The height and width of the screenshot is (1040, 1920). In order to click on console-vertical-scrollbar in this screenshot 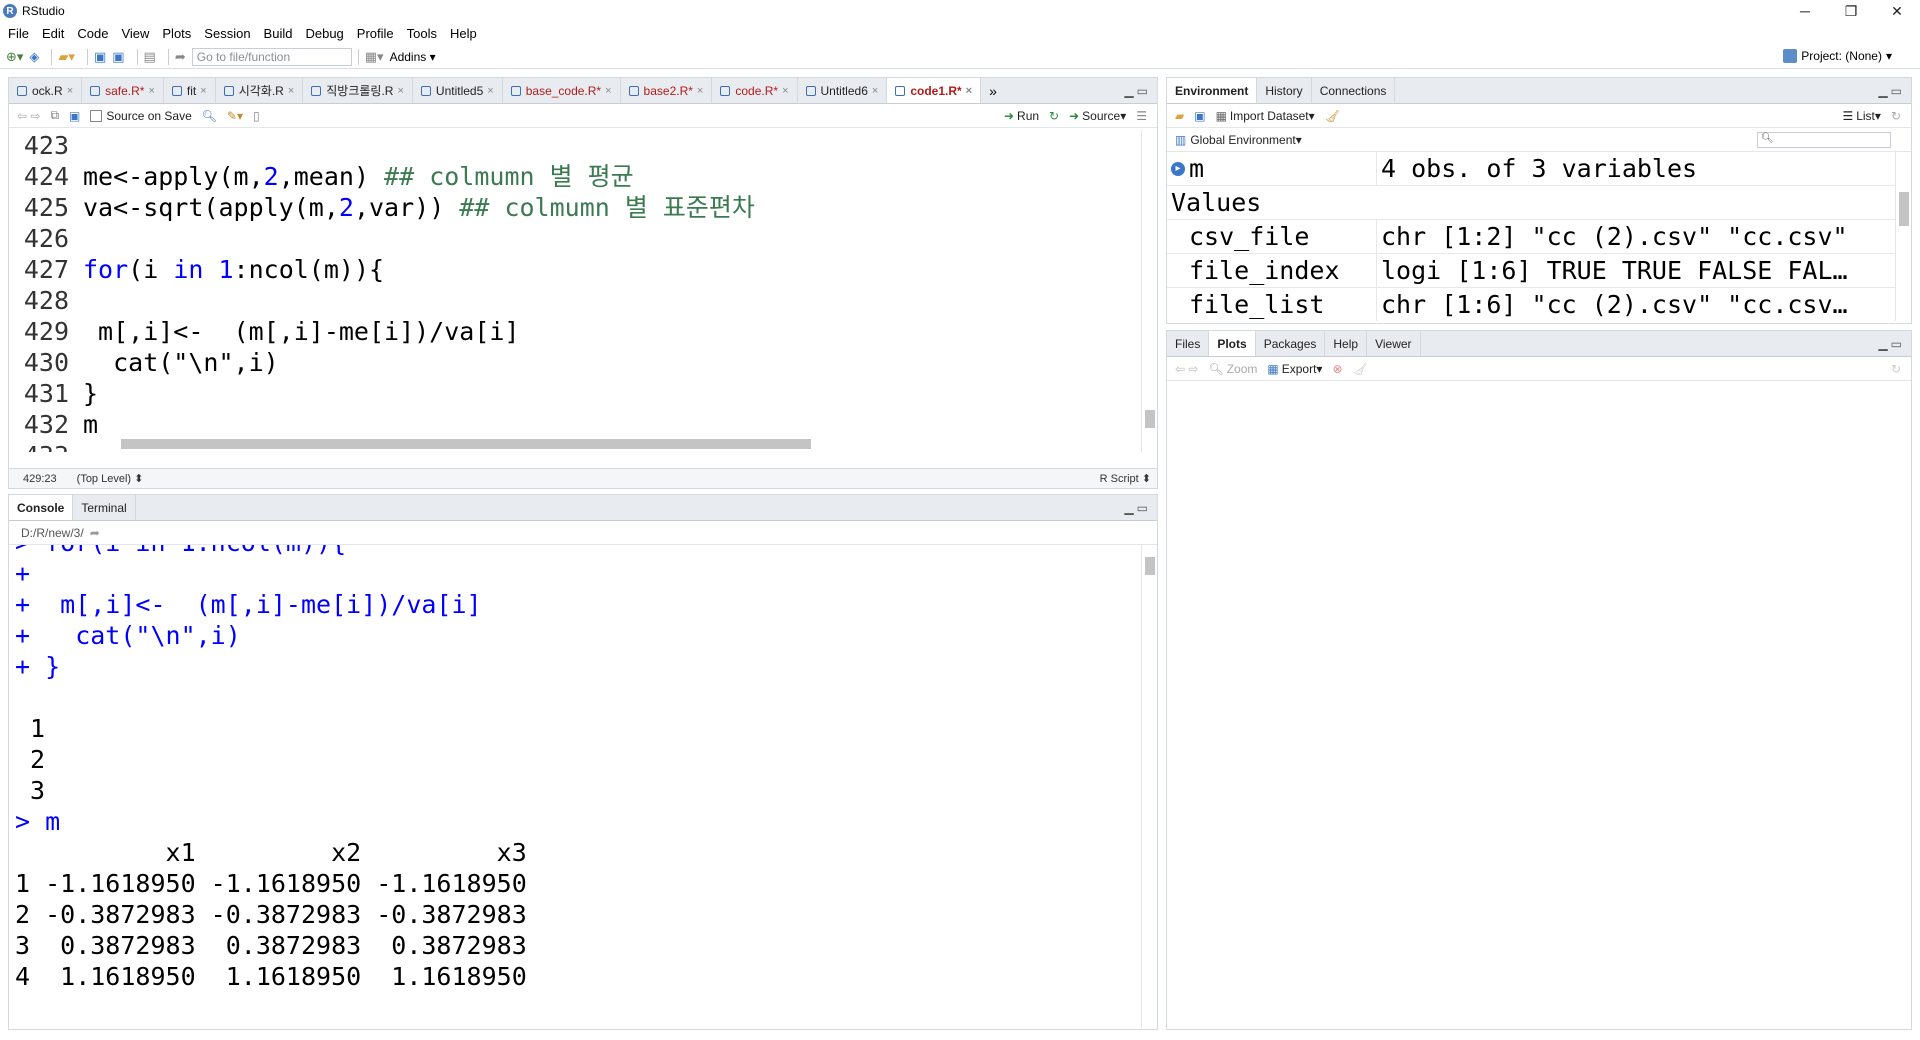, I will do `click(1149, 786)`.